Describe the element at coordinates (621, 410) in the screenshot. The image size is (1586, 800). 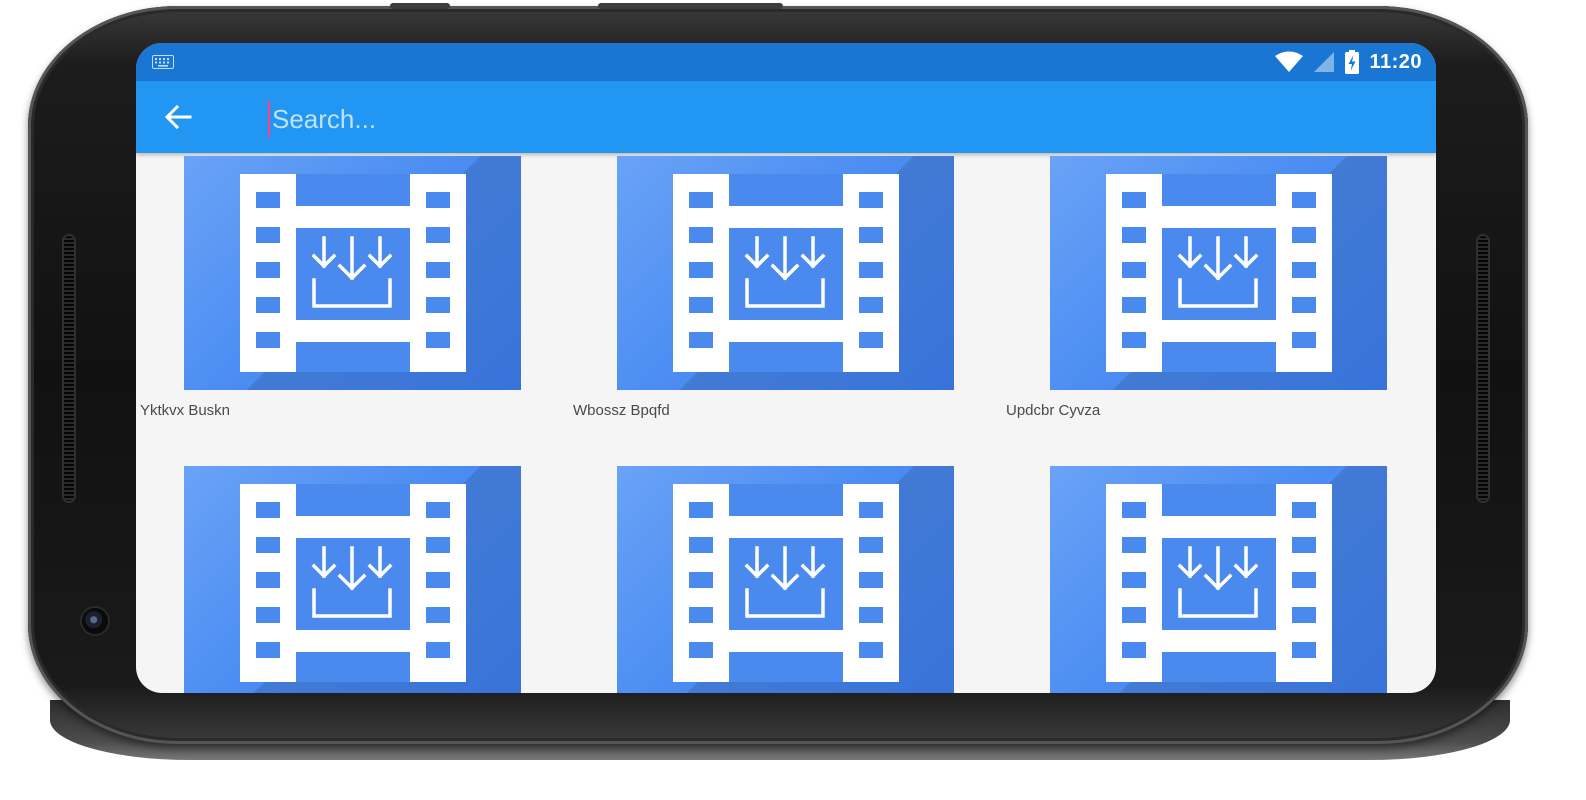
I see `video-title: Wbossz Bpqfd` at that location.